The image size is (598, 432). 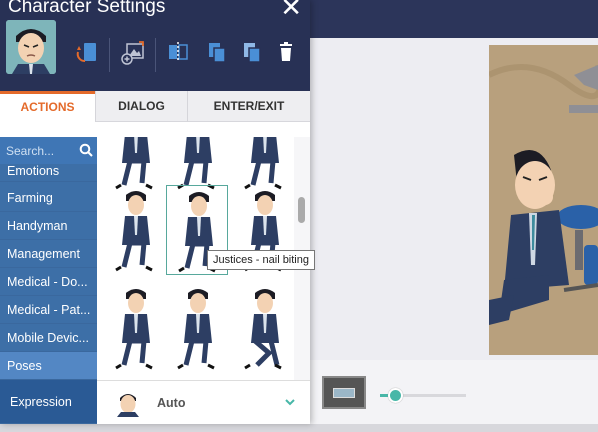 What do you see at coordinates (344, 392) in the screenshot?
I see `scene-thumbnail` at bounding box center [344, 392].